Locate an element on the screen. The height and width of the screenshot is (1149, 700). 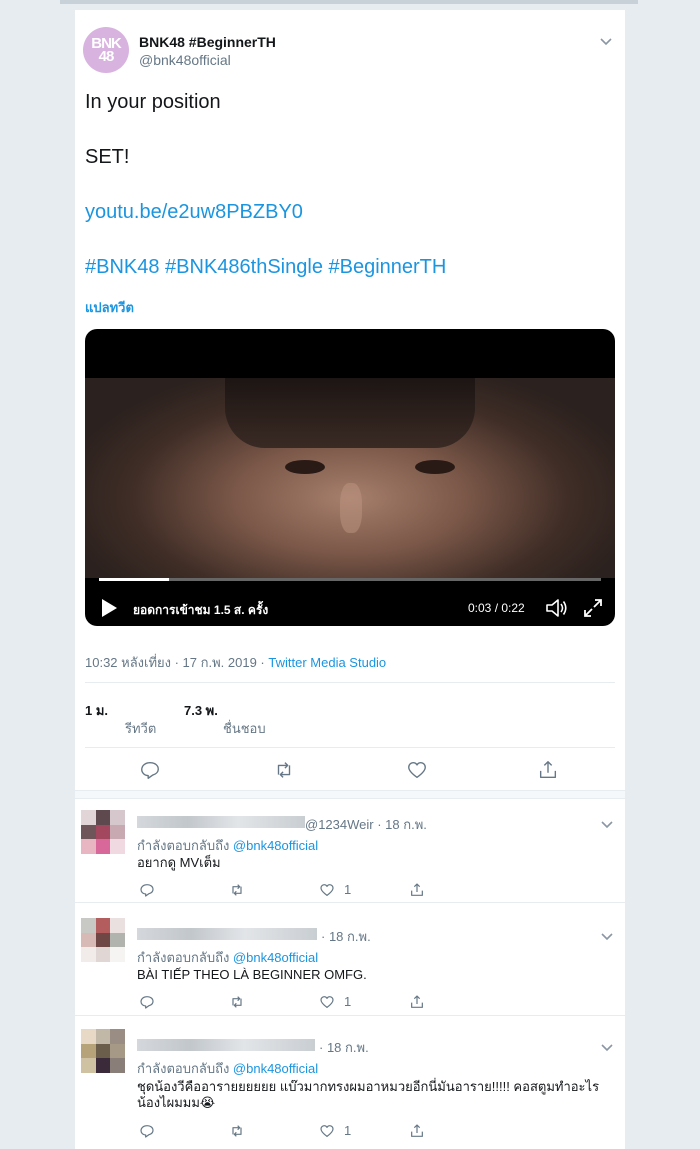
retweet-count: 1 ม. is located at coordinates (96, 710).